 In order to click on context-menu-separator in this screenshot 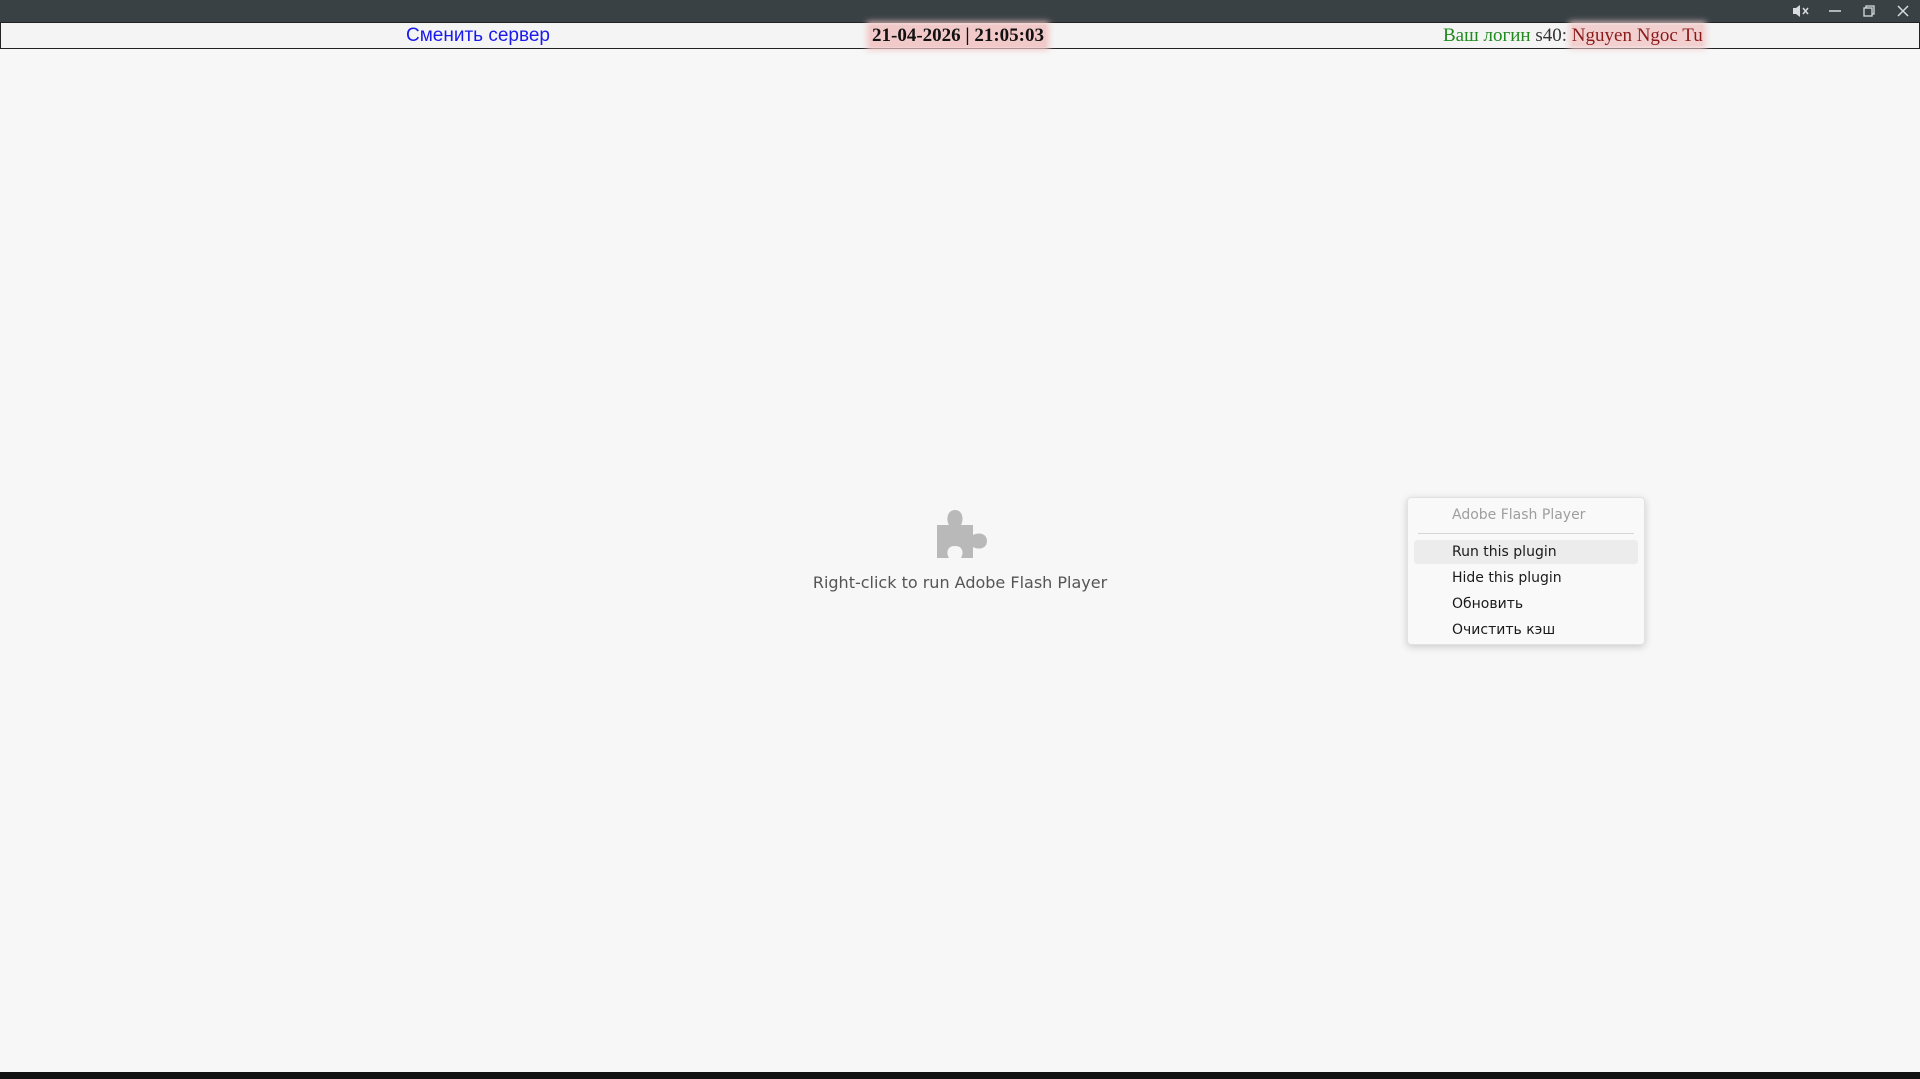, I will do `click(1526, 533)`.